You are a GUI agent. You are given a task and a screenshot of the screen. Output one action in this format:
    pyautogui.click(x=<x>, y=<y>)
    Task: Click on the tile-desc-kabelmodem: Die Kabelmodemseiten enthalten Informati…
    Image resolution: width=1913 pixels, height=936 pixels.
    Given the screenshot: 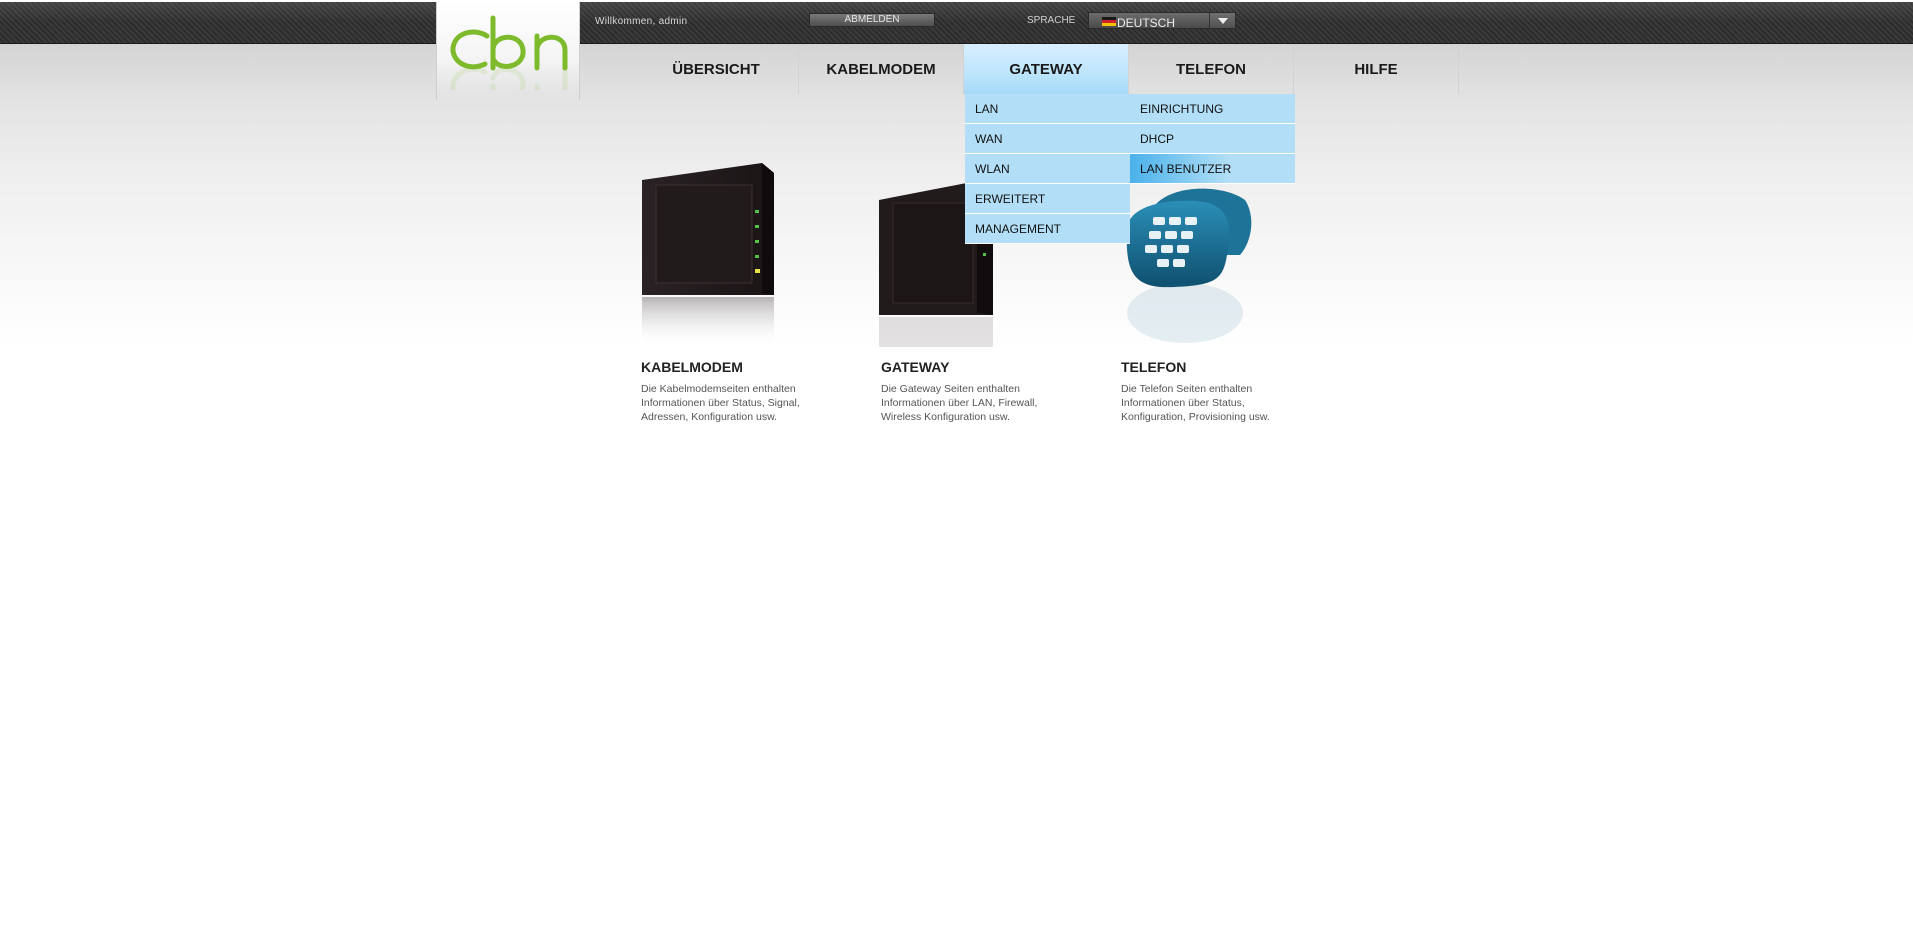 What is the action you would take?
    pyautogui.click(x=720, y=403)
    